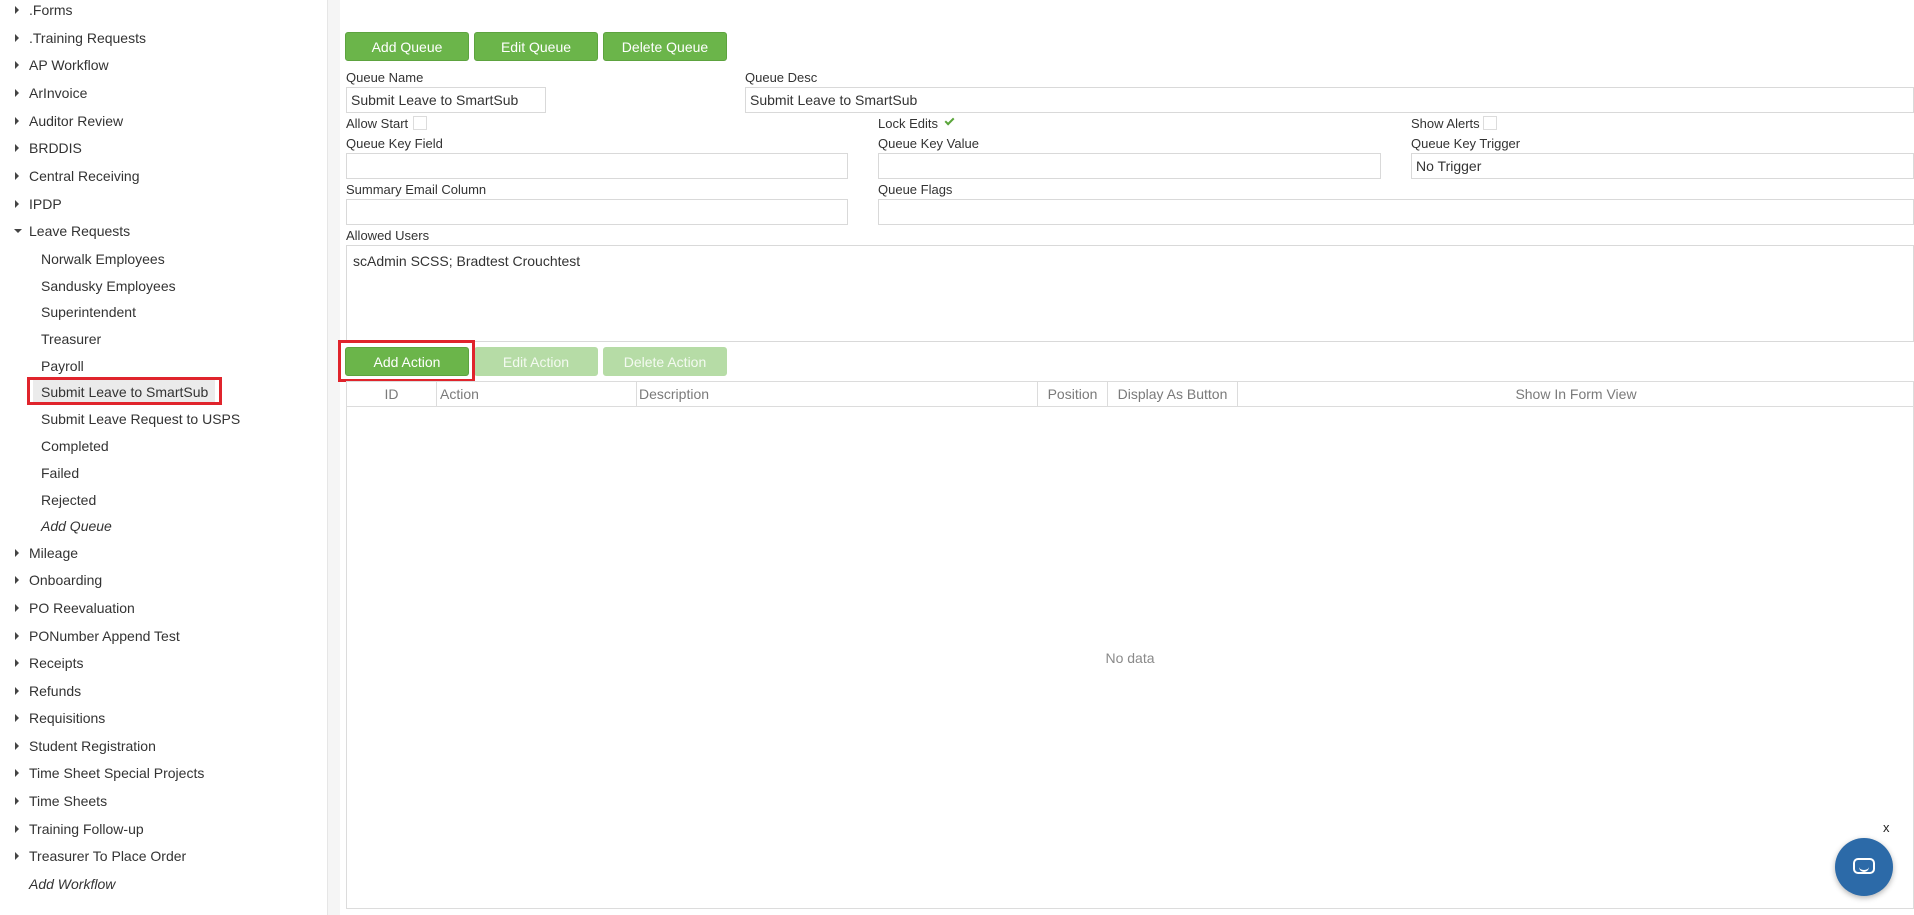  What do you see at coordinates (597, 166) in the screenshot?
I see `queue-key-field-input` at bounding box center [597, 166].